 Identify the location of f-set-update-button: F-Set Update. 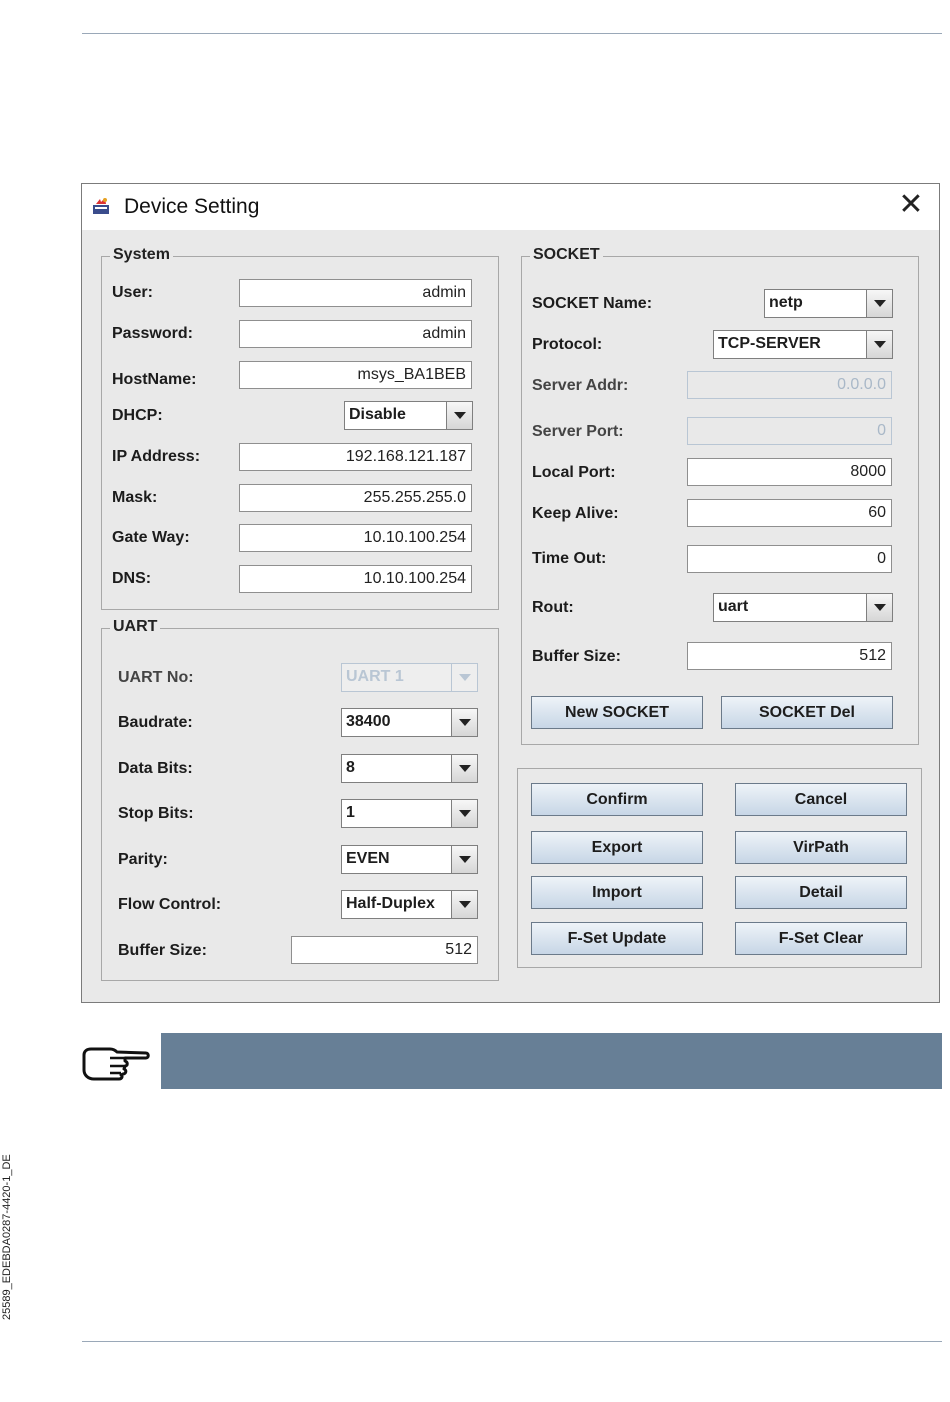
(617, 938).